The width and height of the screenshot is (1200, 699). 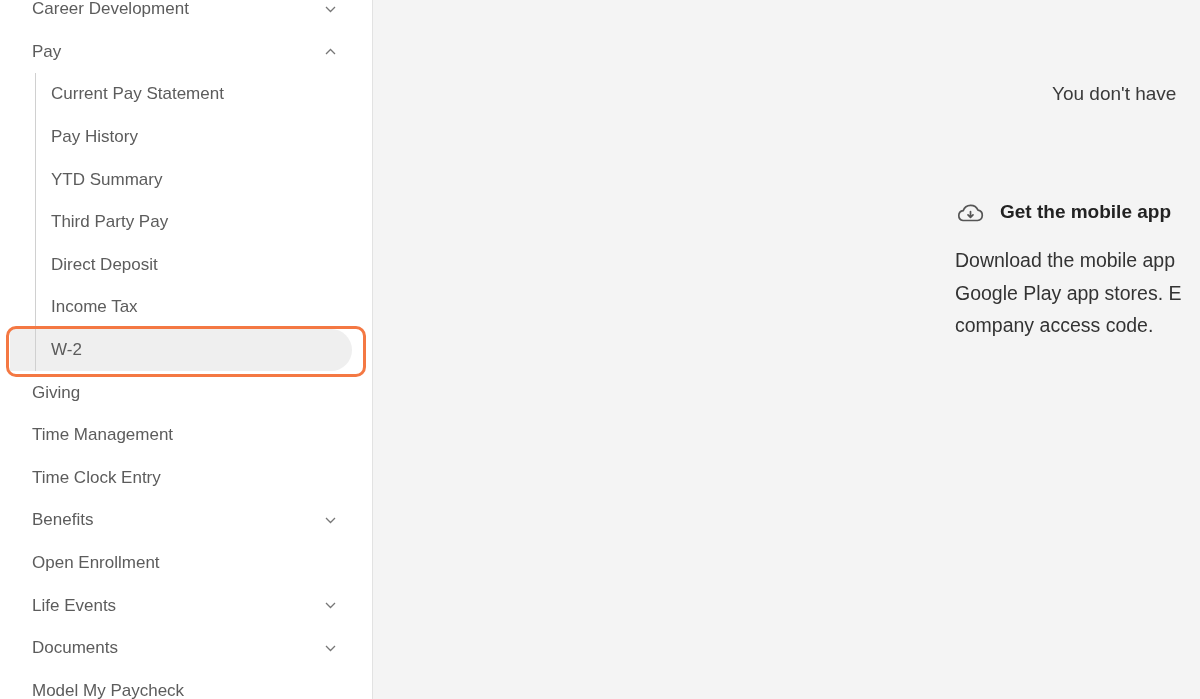 I want to click on menu-item: Documents, so click(x=181, y=648).